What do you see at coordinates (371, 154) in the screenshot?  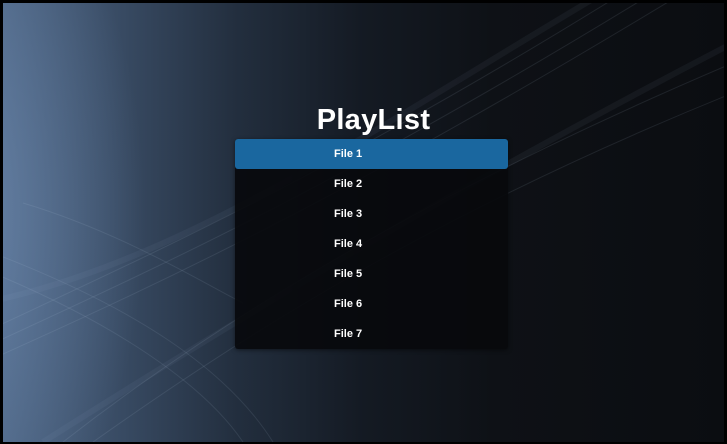 I see `playlist-item-file-1: File 1` at bounding box center [371, 154].